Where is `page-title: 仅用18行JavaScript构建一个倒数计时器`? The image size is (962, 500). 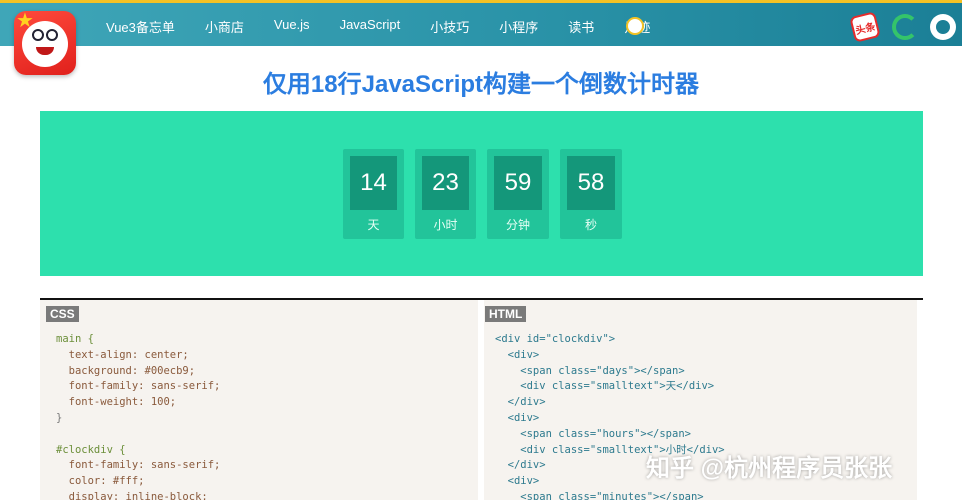 page-title: 仅用18行JavaScript构建一个倒数计时器 is located at coordinates (481, 84).